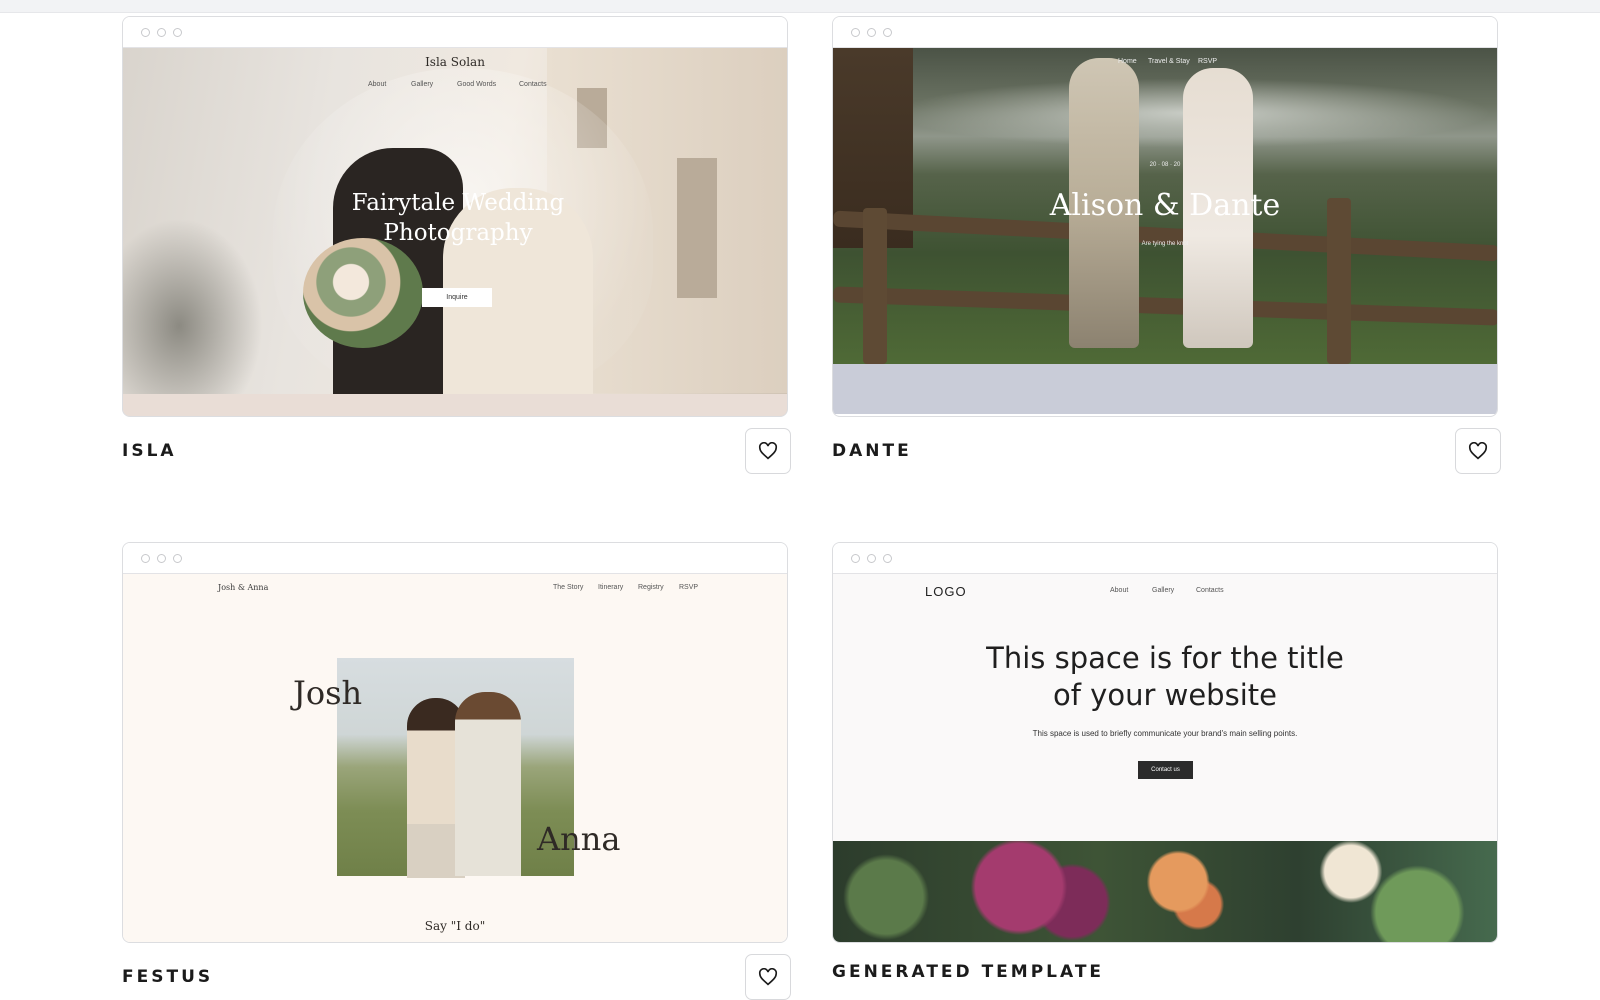 Image resolution: width=1600 pixels, height=1000 pixels. I want to click on template-name: ISLA, so click(149, 451).